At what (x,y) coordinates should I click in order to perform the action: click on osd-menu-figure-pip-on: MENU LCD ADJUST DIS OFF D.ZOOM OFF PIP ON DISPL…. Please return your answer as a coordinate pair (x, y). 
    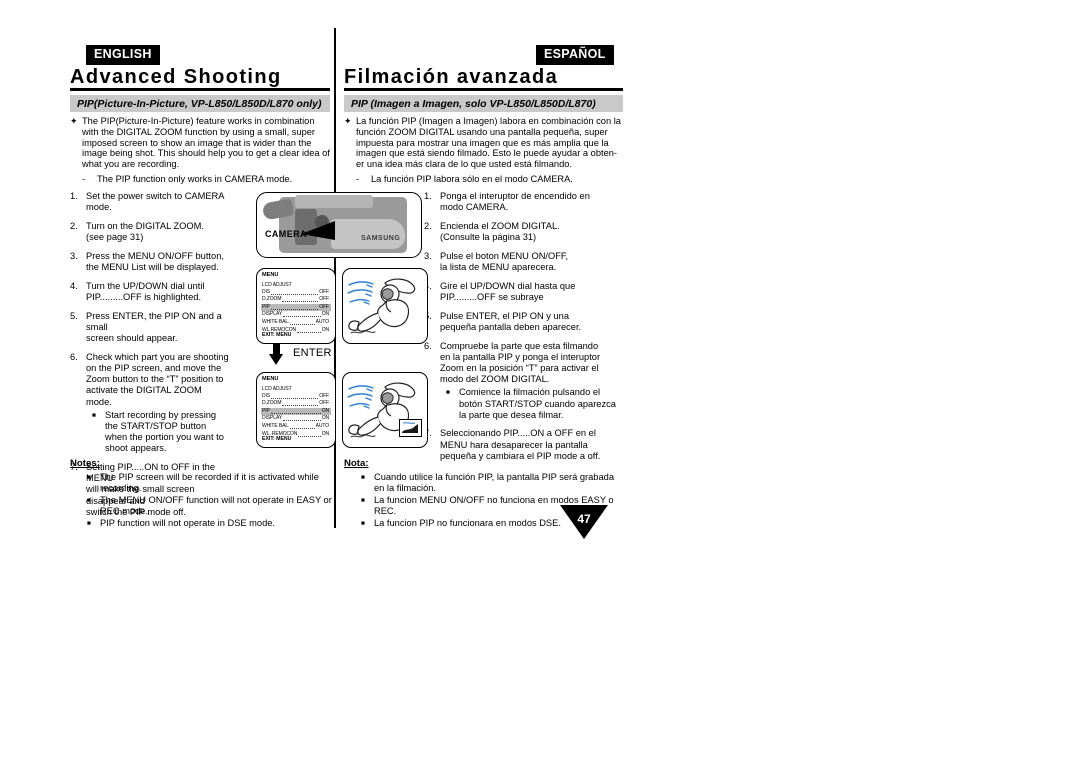
    Looking at the image, I should click on (296, 410).